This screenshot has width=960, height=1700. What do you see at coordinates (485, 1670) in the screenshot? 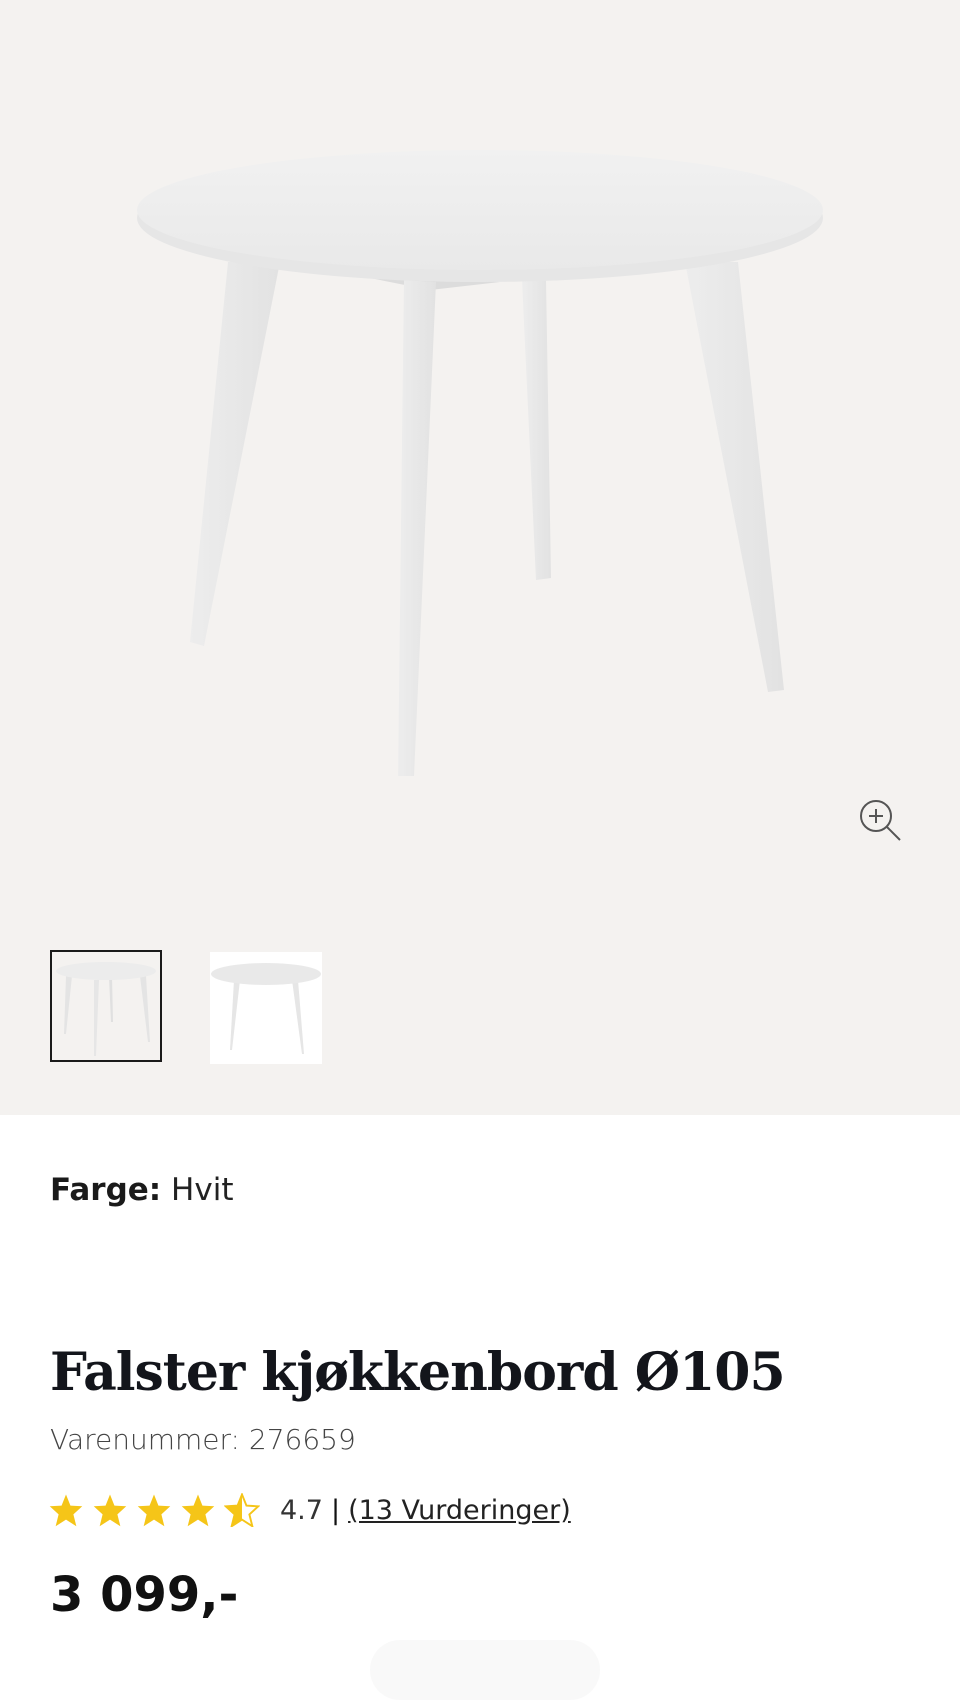
I see `add-to-cart-button-partial` at bounding box center [485, 1670].